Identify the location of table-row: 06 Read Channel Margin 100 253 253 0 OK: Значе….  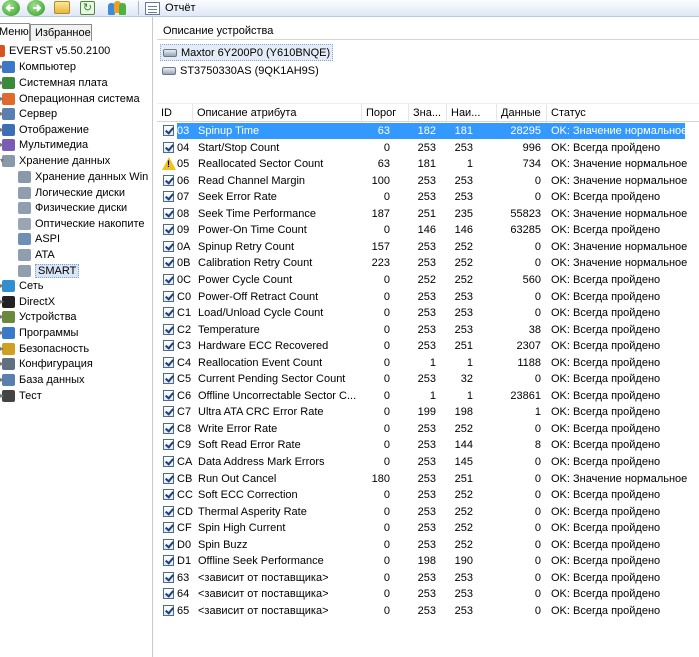
(428, 181).